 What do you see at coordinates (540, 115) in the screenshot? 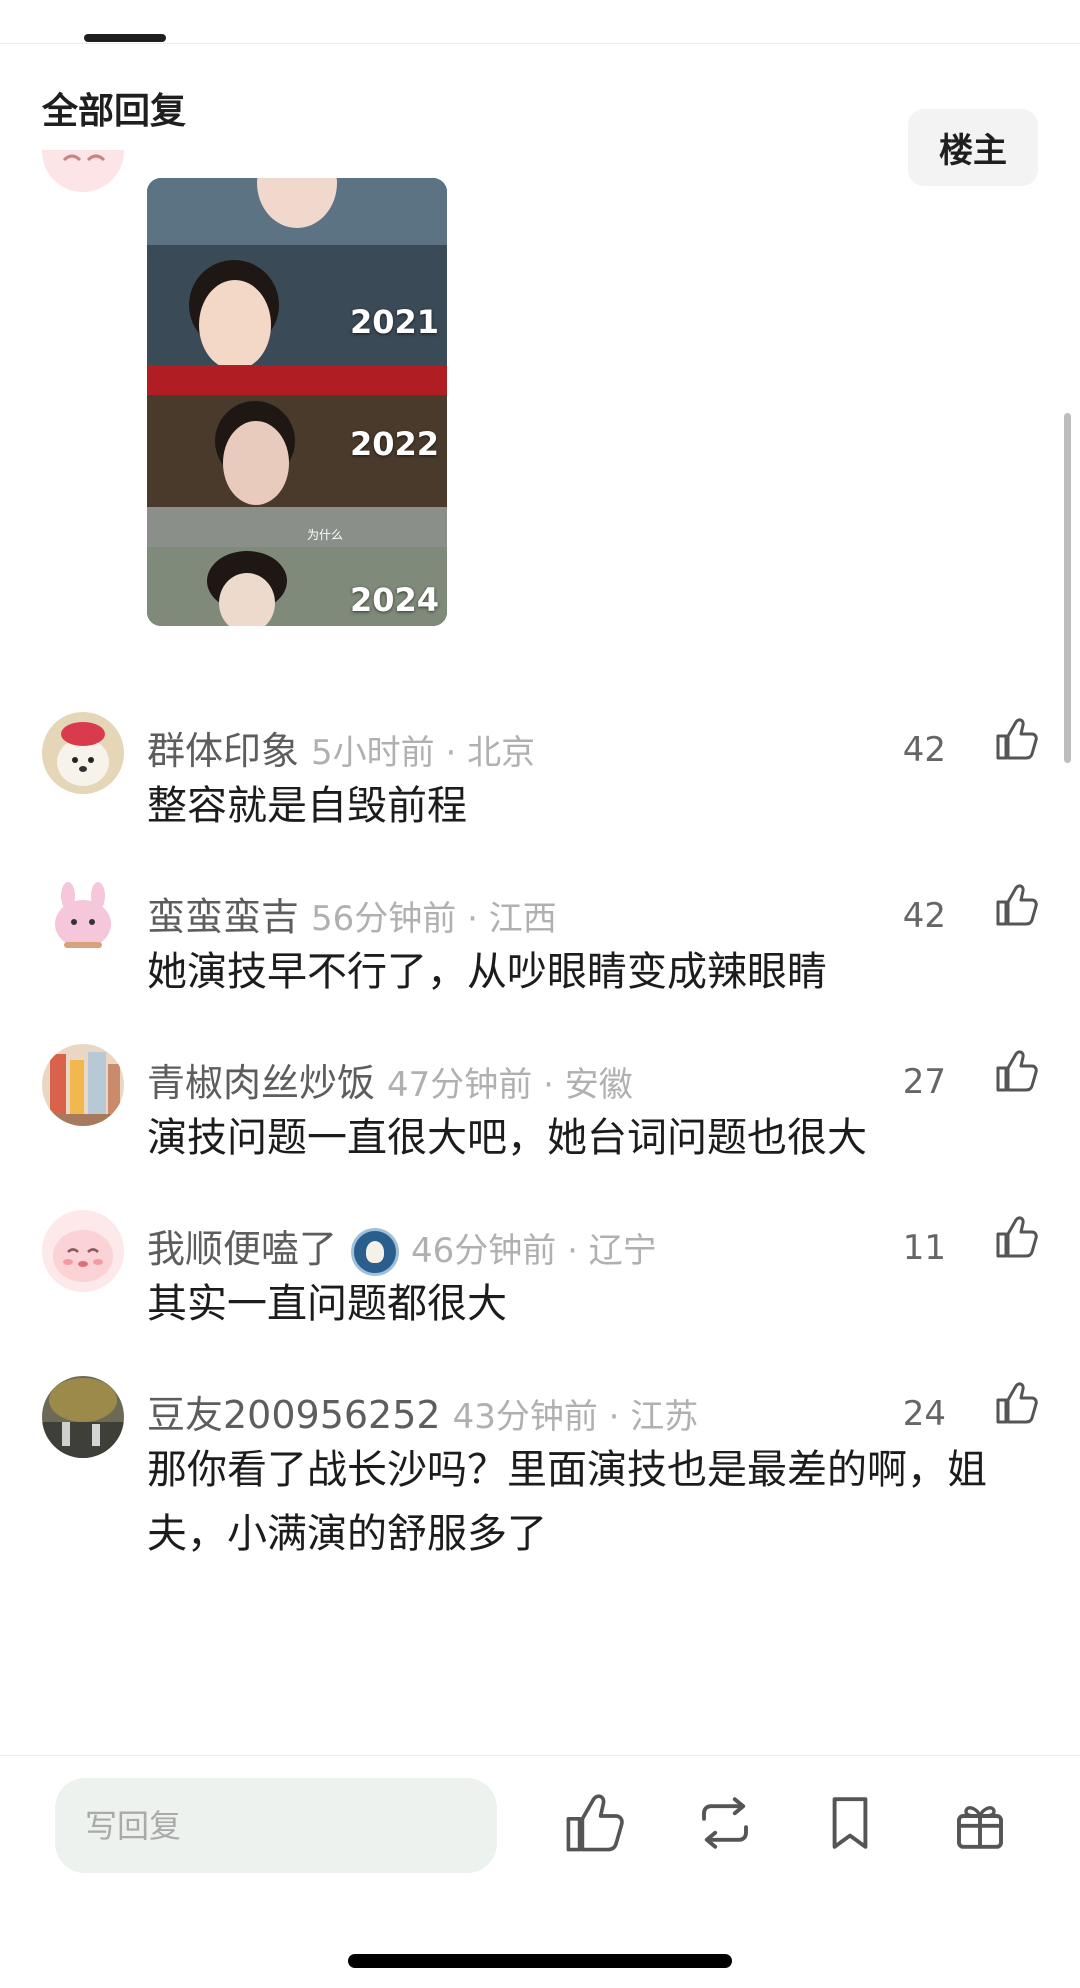
I see `replies-header: 全部回复 楼主` at bounding box center [540, 115].